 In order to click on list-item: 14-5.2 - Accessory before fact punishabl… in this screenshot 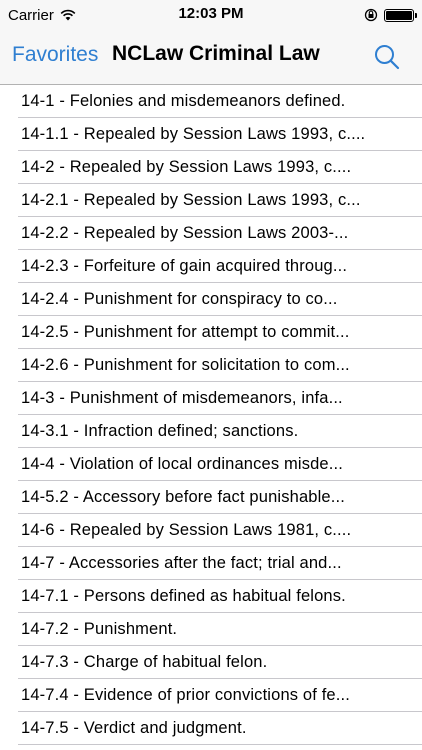, I will do `click(211, 497)`.